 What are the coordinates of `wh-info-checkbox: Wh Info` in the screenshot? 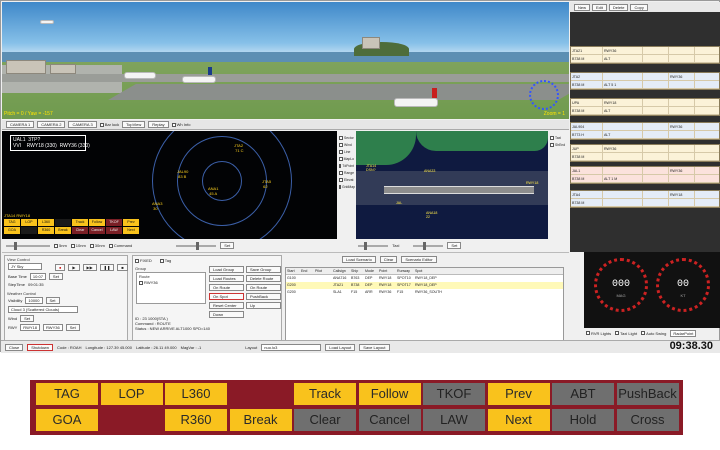 It's located at (180, 124).